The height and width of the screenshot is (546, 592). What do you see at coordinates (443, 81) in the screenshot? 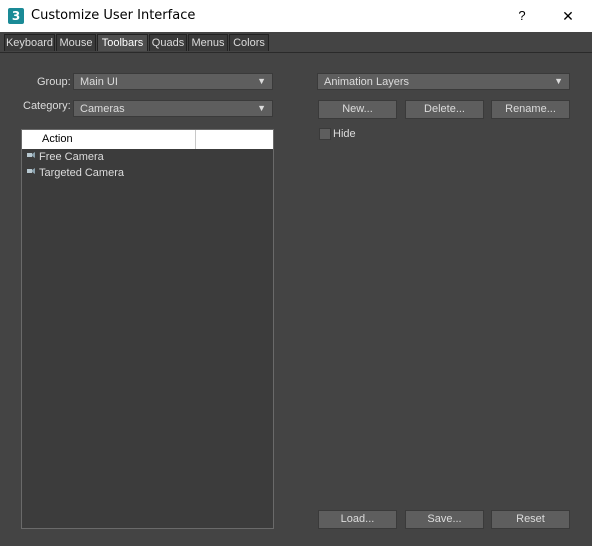
I see `toolbar-dropdown: Animation Layers ▼` at bounding box center [443, 81].